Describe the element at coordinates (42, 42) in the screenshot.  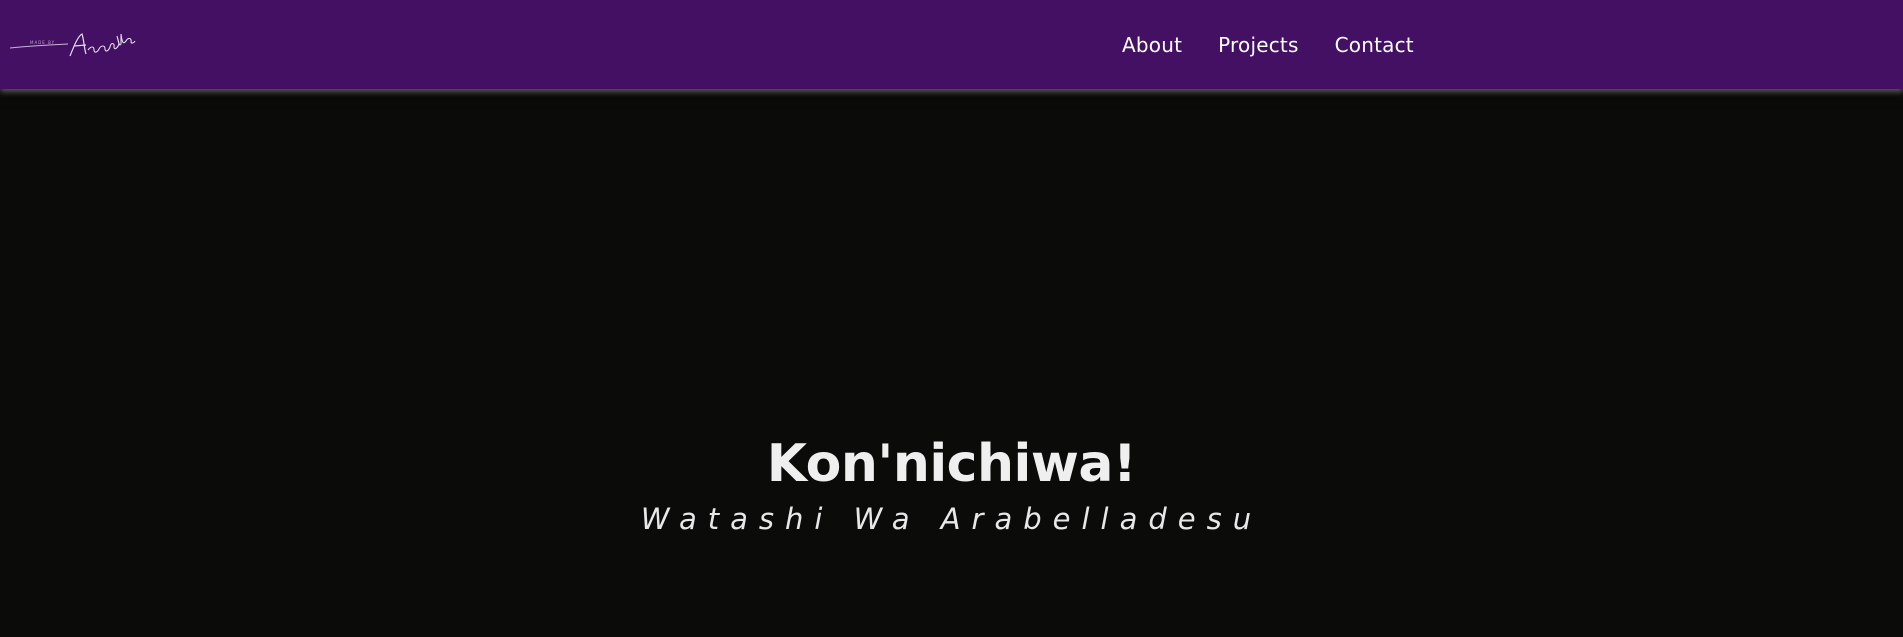
I see `svg-text: MADE BY` at that location.